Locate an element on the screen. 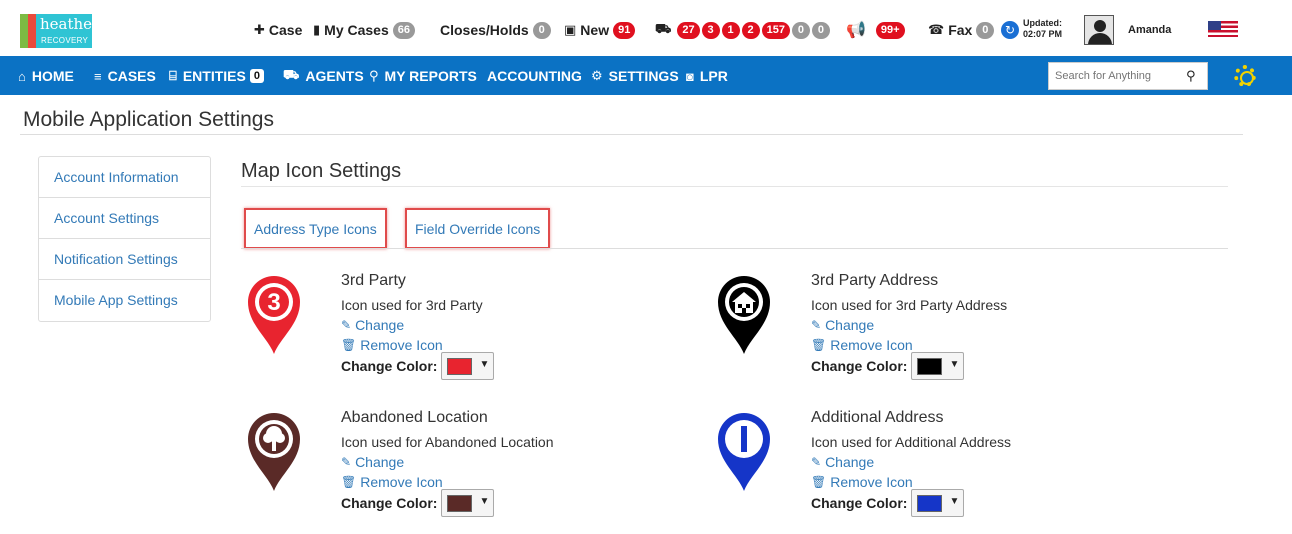 Image resolution: width=1292 pixels, height=534 pixels. user-name: Amanda is located at coordinates (1149, 30).